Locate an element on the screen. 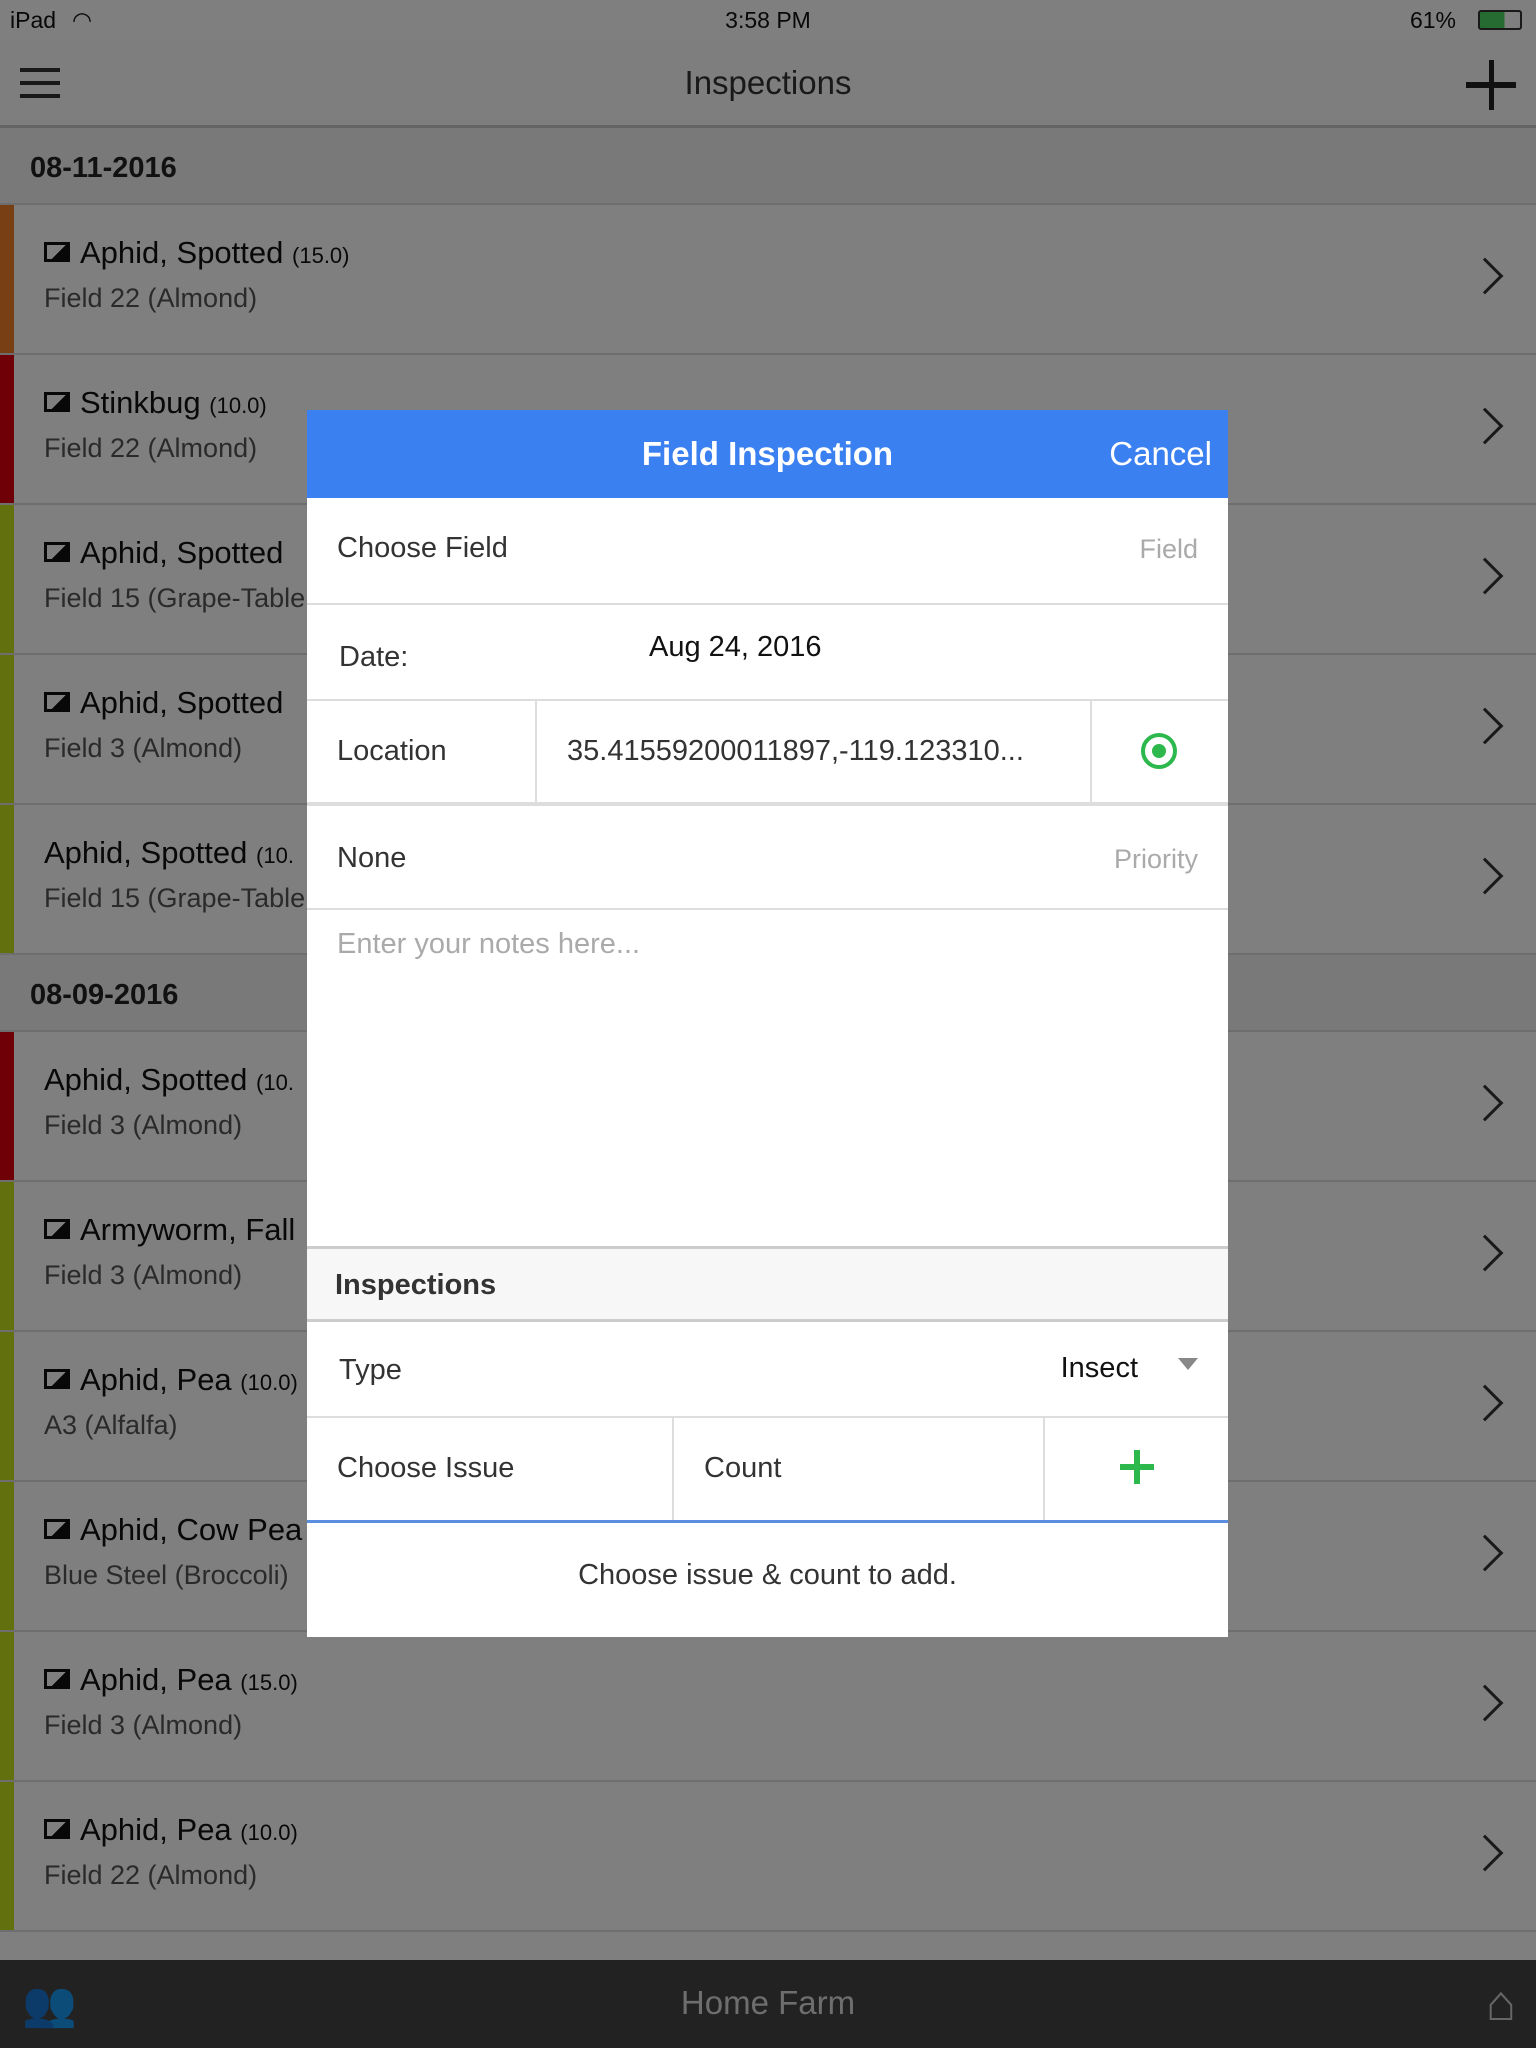  location-label: Location is located at coordinates (392, 751).